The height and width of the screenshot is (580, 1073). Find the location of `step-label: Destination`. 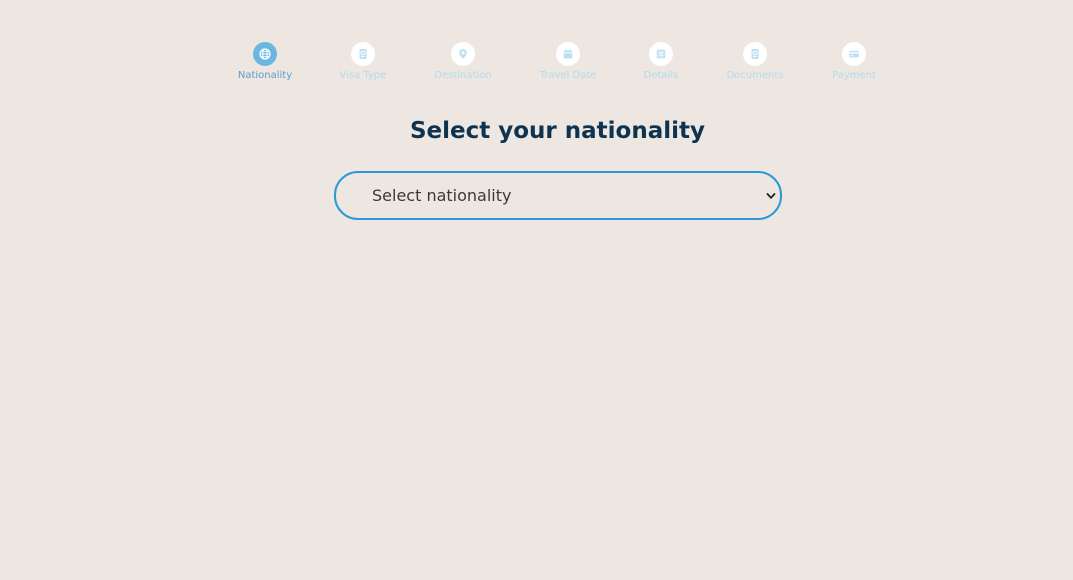

step-label: Destination is located at coordinates (463, 75).